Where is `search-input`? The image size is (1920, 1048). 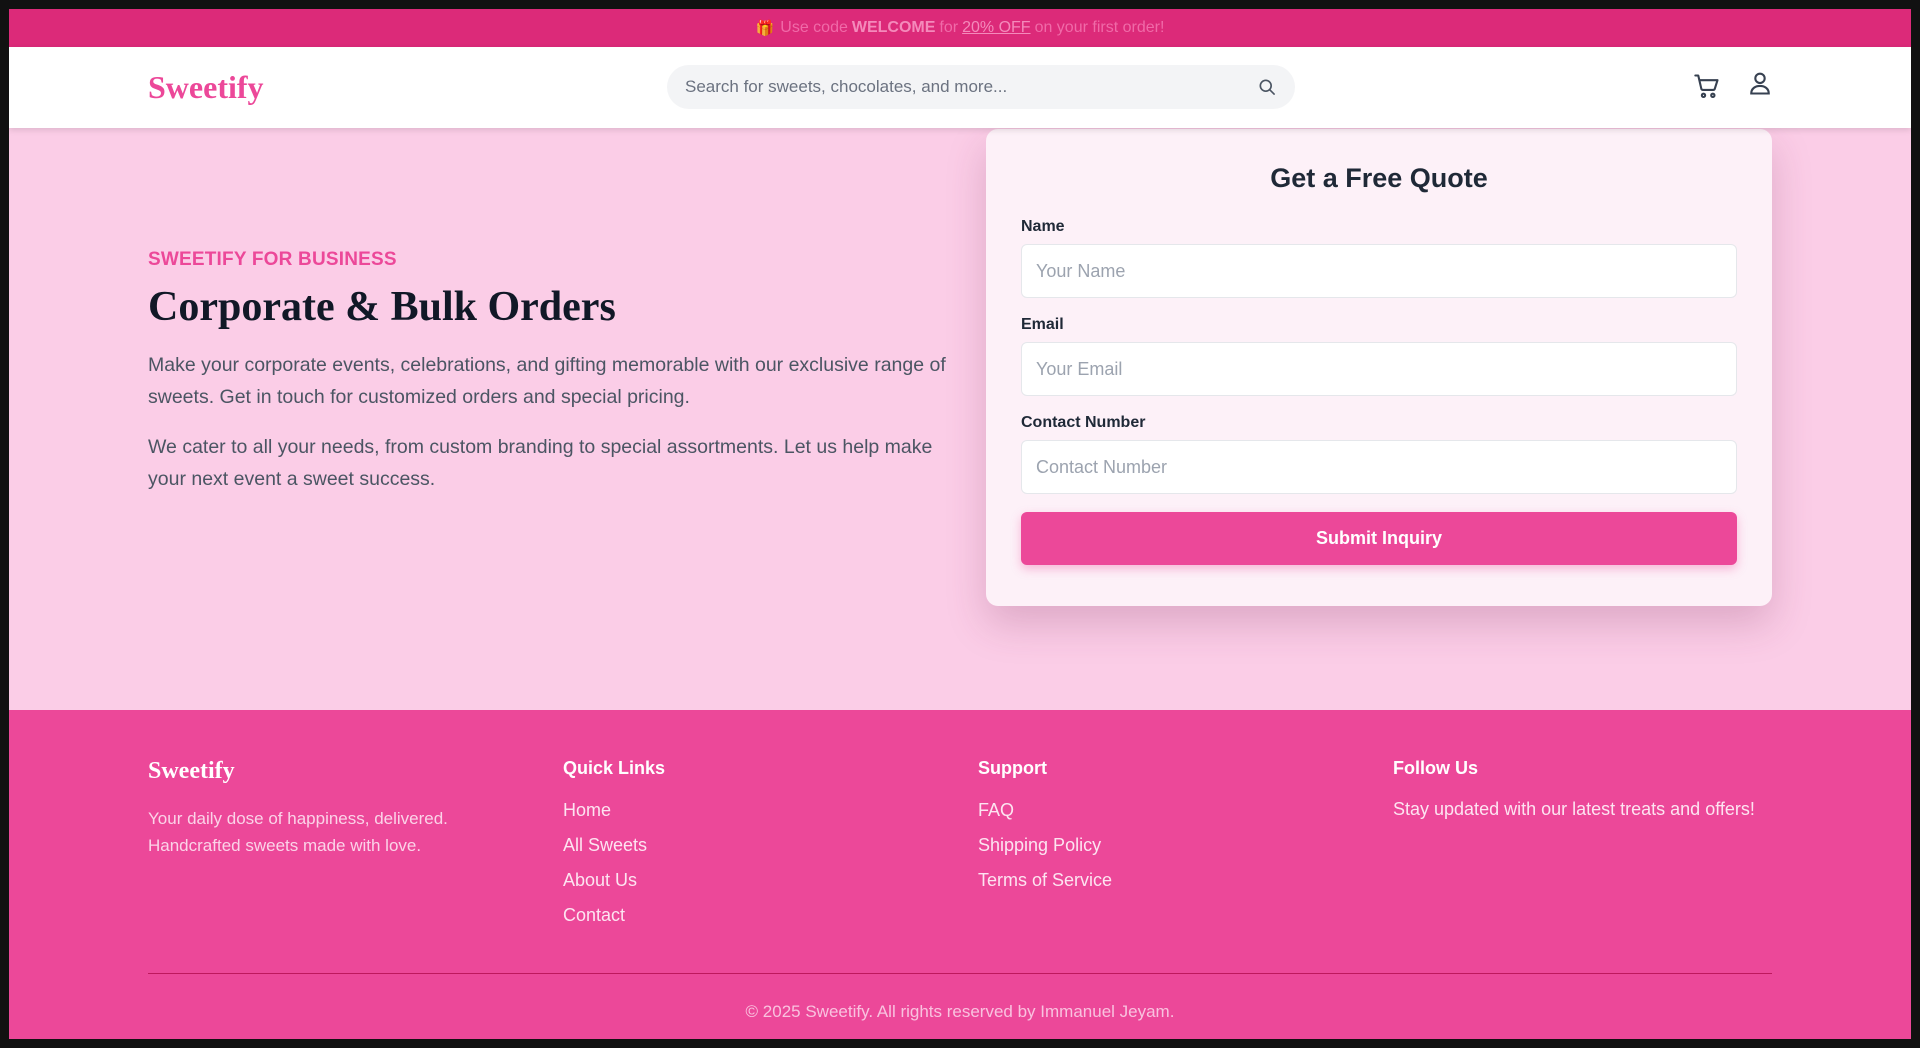 search-input is located at coordinates (971, 87).